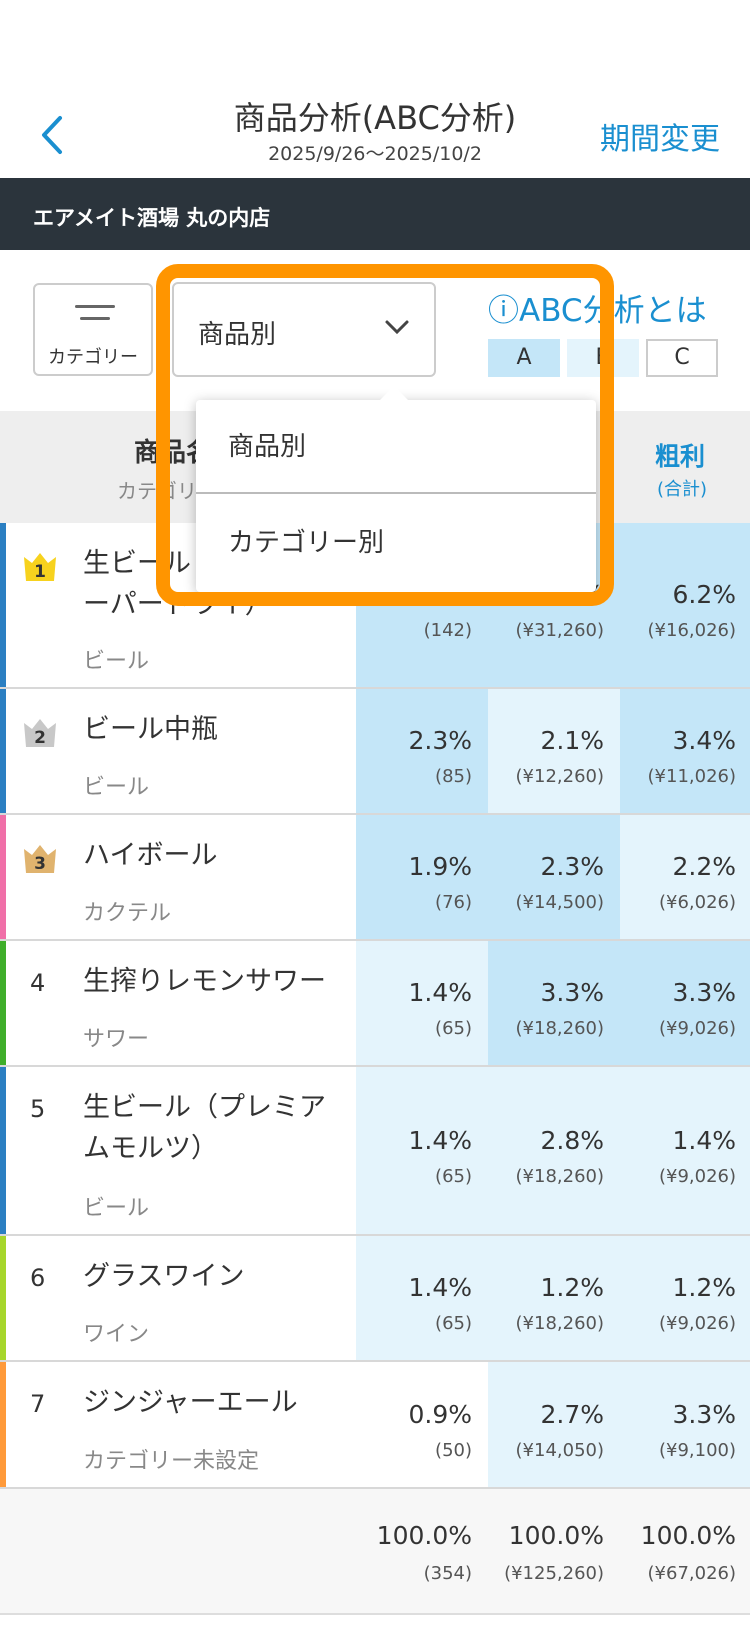 Image resolution: width=750 pixels, height=1626 pixels. Describe the element at coordinates (572, 866) in the screenshot. I see `sales-pct: 2.3%` at that location.